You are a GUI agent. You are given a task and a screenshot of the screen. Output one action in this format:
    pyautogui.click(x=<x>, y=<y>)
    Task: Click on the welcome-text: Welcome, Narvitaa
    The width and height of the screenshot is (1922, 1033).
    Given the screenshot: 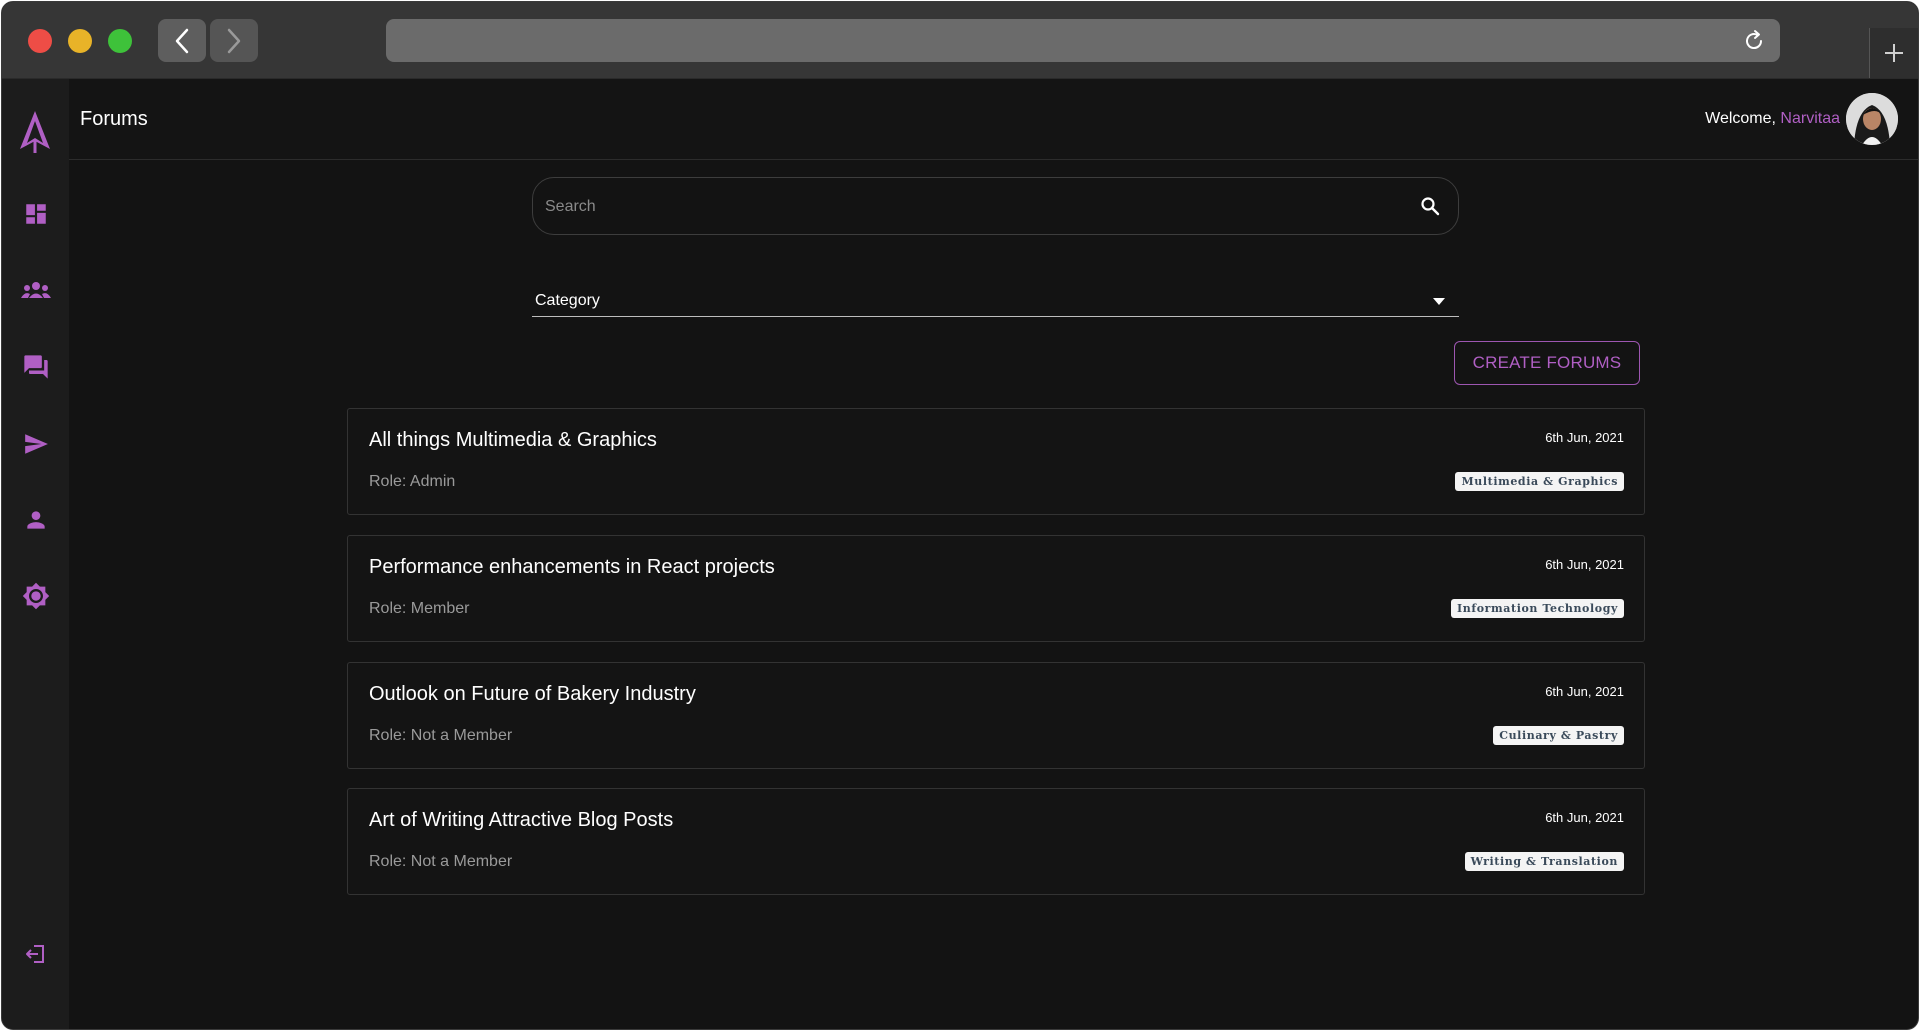 What is the action you would take?
    pyautogui.click(x=1772, y=119)
    